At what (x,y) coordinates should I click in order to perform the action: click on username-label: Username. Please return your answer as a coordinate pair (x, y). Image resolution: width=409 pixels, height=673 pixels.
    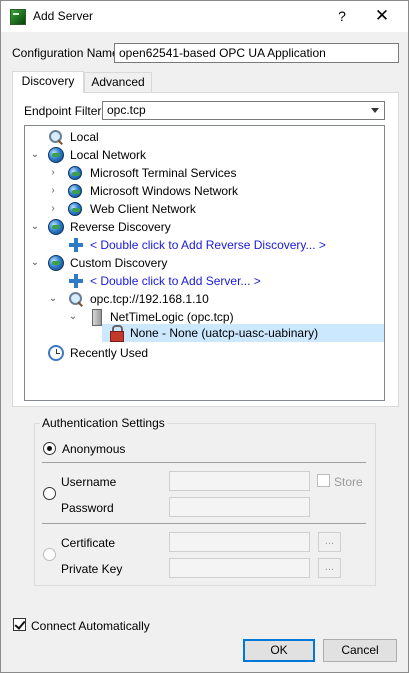
    Looking at the image, I should click on (89, 482).